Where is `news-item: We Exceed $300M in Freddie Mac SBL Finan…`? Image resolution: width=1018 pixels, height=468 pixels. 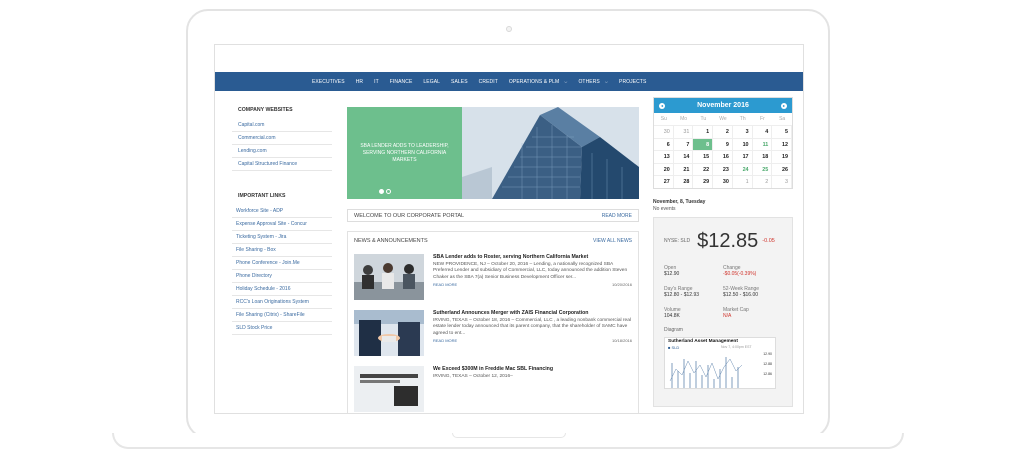
news-item: We Exceed $300M in Freddie Mac SBL Finan… is located at coordinates (493, 389).